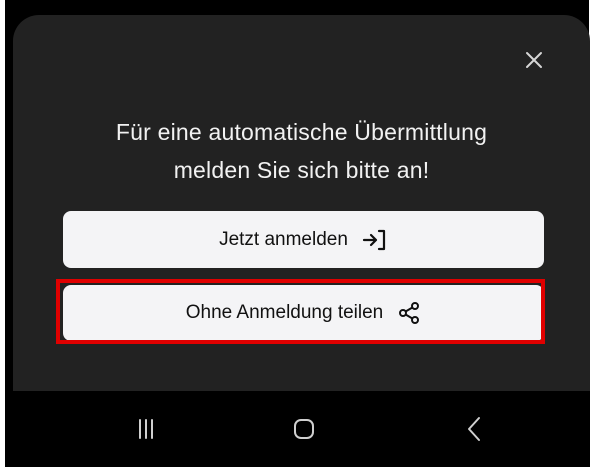 The height and width of the screenshot is (467, 590). I want to click on recents-button, so click(146, 429).